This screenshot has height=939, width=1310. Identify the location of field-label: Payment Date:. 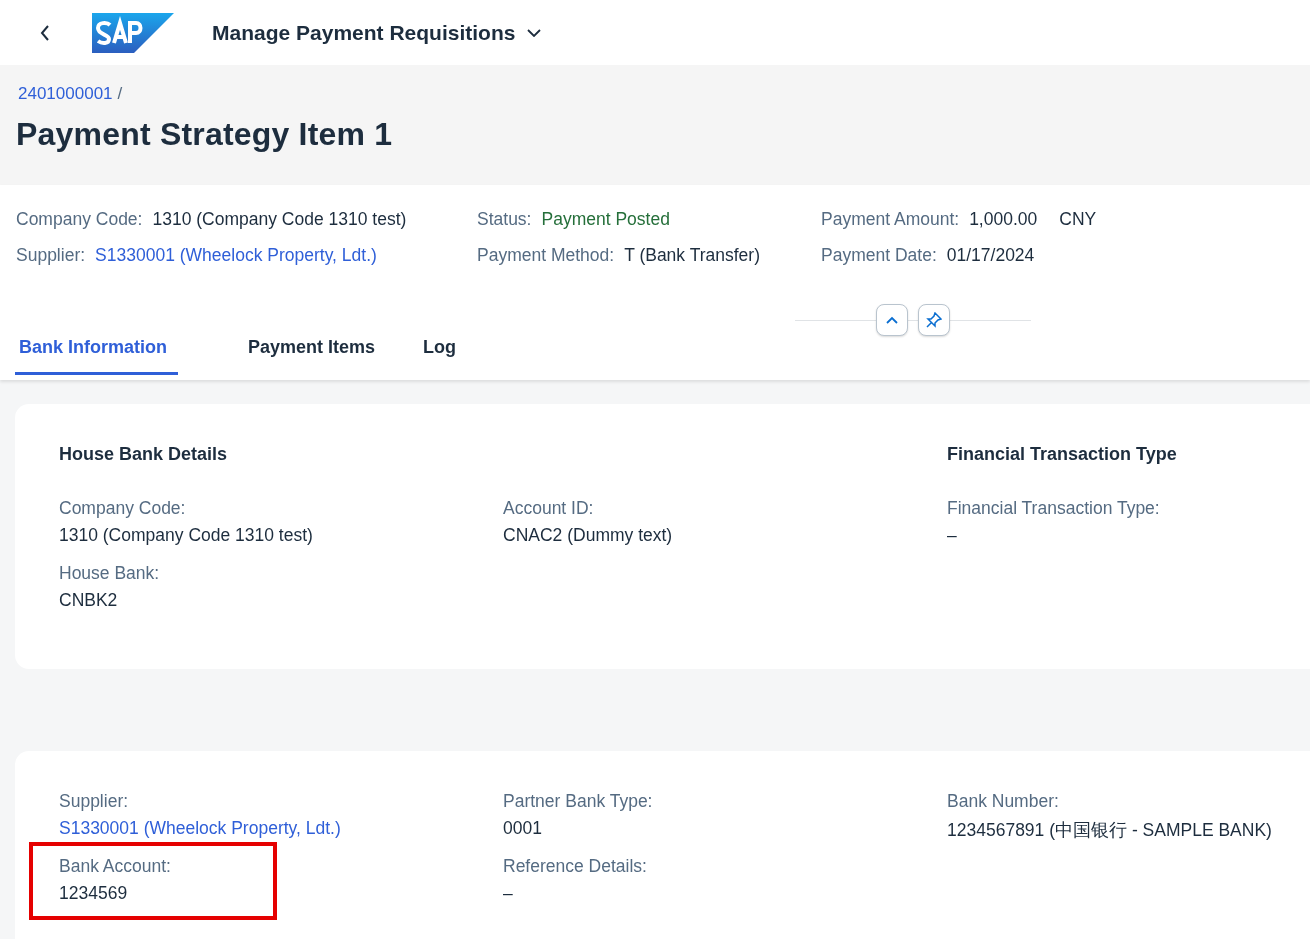
(879, 256).